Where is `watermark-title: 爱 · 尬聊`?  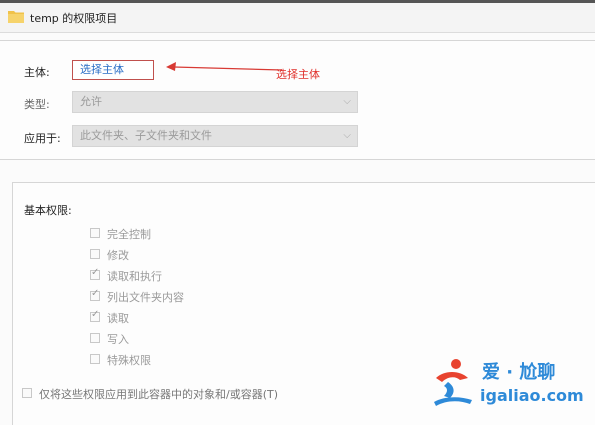
watermark-title: 爱 · 尬聊 is located at coordinates (519, 372).